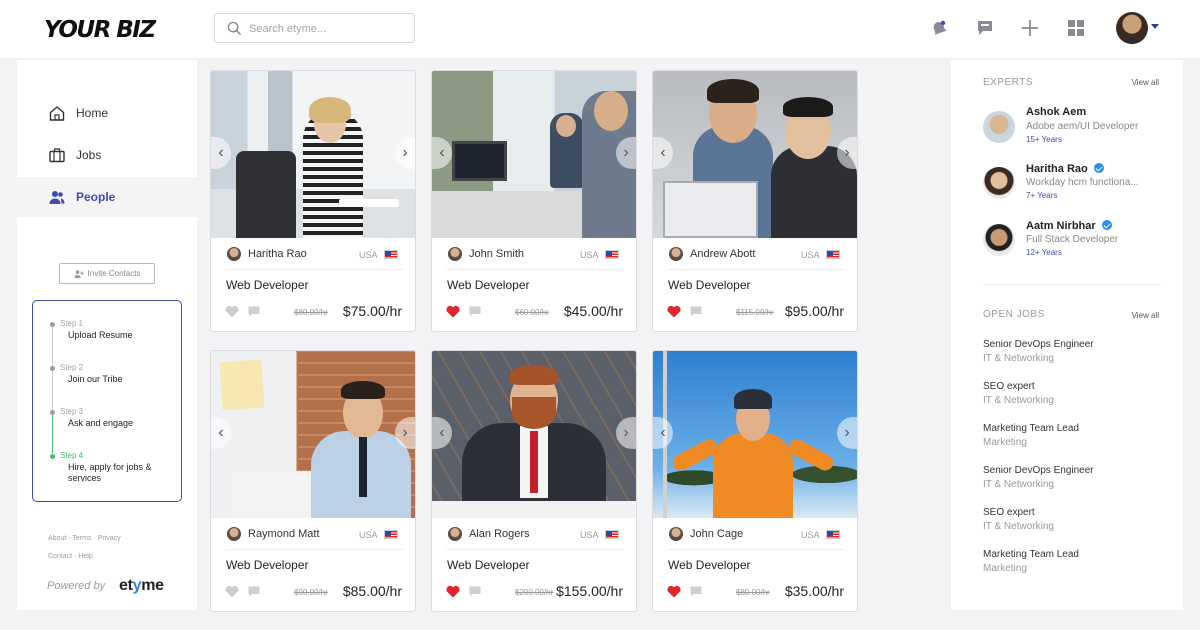 This screenshot has width=1200, height=630. What do you see at coordinates (277, 254) in the screenshot?
I see `person-name: Haritha Rao` at bounding box center [277, 254].